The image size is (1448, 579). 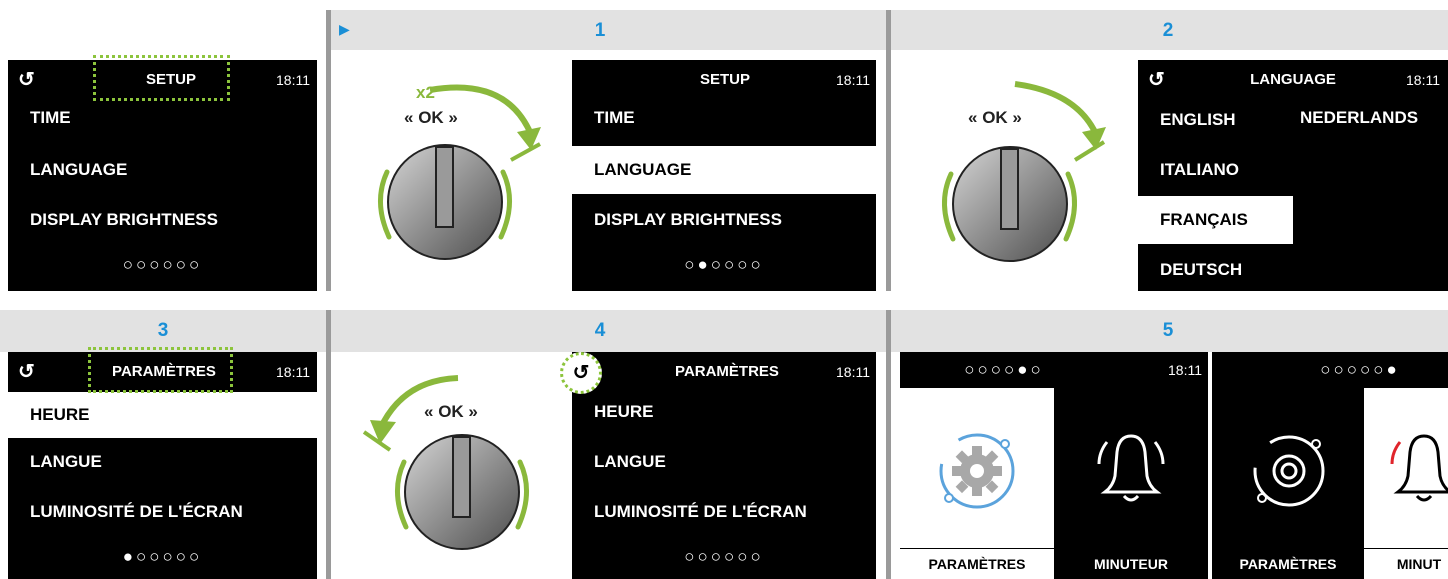 I want to click on step-number: 3, so click(x=163, y=330).